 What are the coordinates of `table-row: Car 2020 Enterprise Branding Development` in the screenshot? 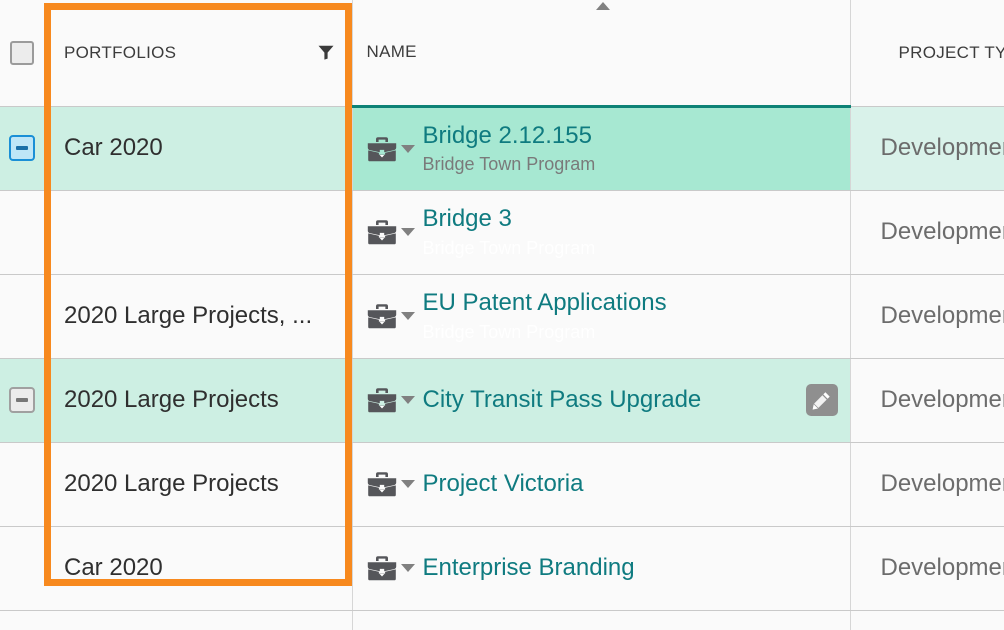 It's located at (502, 568).